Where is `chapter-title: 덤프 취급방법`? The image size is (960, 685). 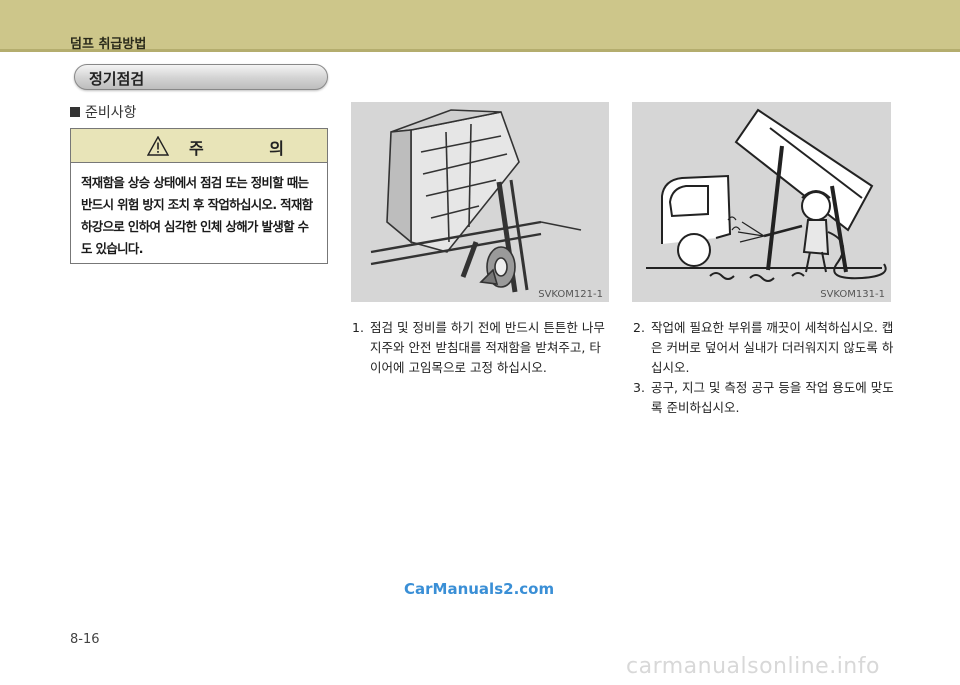 chapter-title: 덤프 취급방법 is located at coordinates (108, 44).